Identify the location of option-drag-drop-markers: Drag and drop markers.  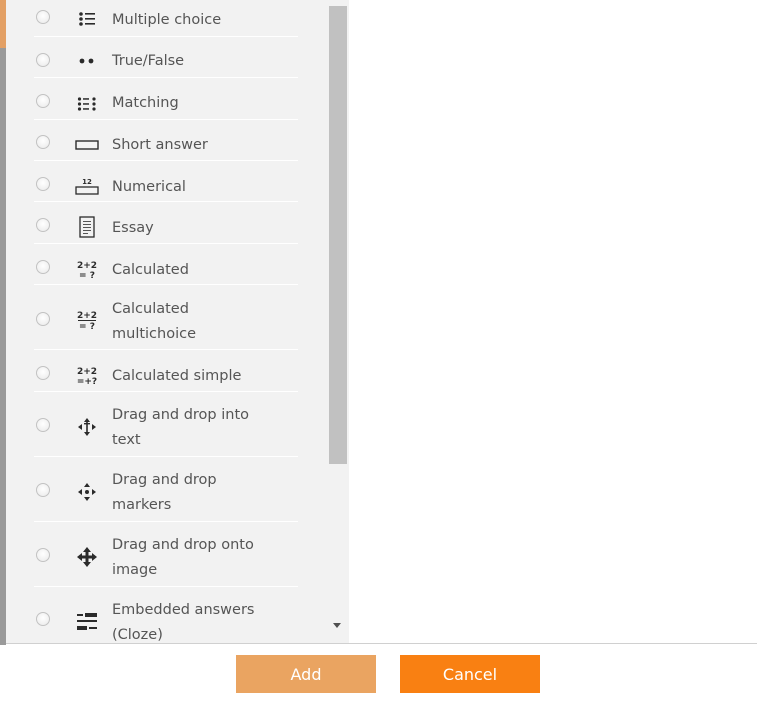
(166, 489).